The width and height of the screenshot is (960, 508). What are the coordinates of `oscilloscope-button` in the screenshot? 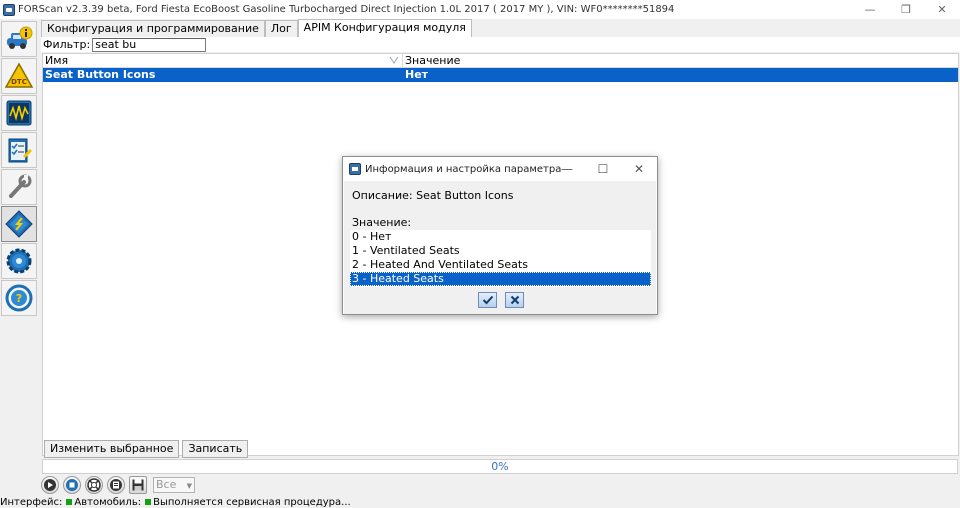 It's located at (19, 113).